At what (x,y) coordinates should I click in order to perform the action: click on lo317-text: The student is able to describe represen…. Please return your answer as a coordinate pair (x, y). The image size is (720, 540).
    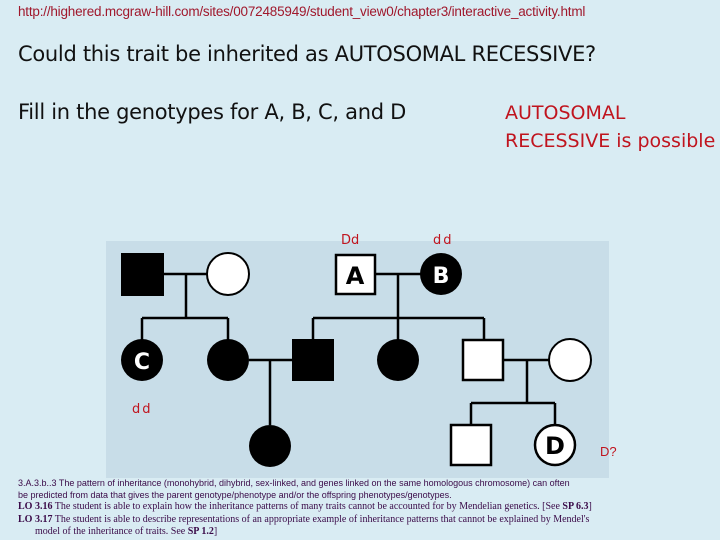
    Looking at the image, I should click on (321, 519).